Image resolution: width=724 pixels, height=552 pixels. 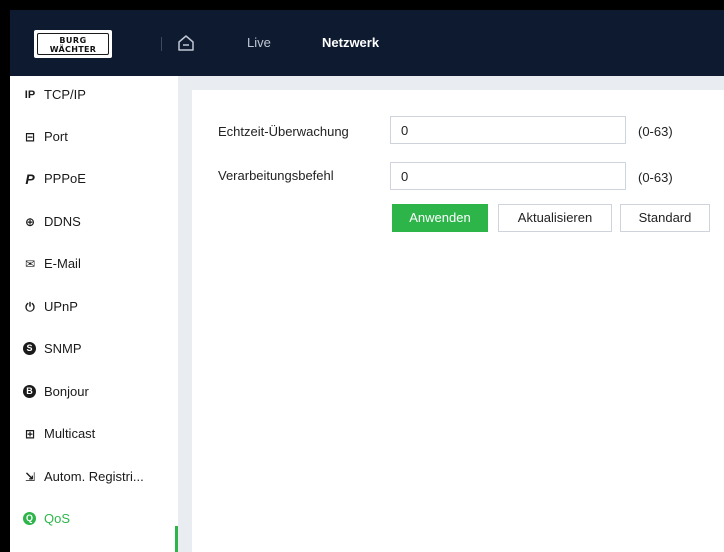 What do you see at coordinates (61, 306) in the screenshot?
I see `sidebar-item-label: UPnP` at bounding box center [61, 306].